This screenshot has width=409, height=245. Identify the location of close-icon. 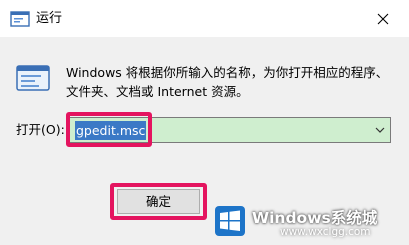
(382, 18).